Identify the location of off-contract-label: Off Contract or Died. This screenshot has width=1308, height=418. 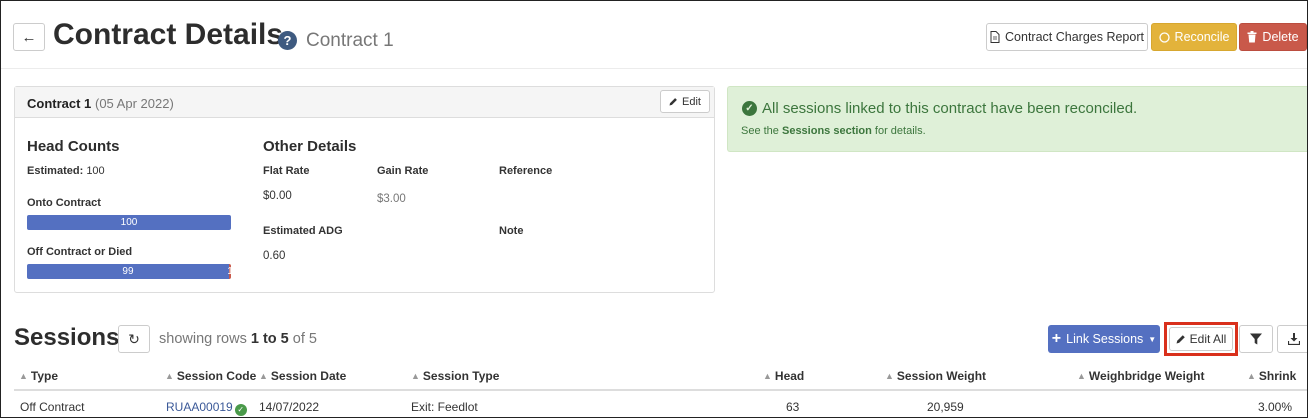
(80, 252).